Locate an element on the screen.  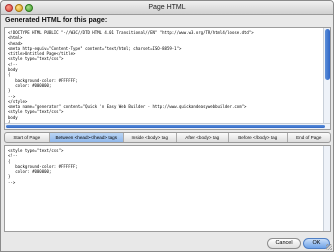
tab-after-body-tag: After <body> tag is located at coordinates (203, 137).